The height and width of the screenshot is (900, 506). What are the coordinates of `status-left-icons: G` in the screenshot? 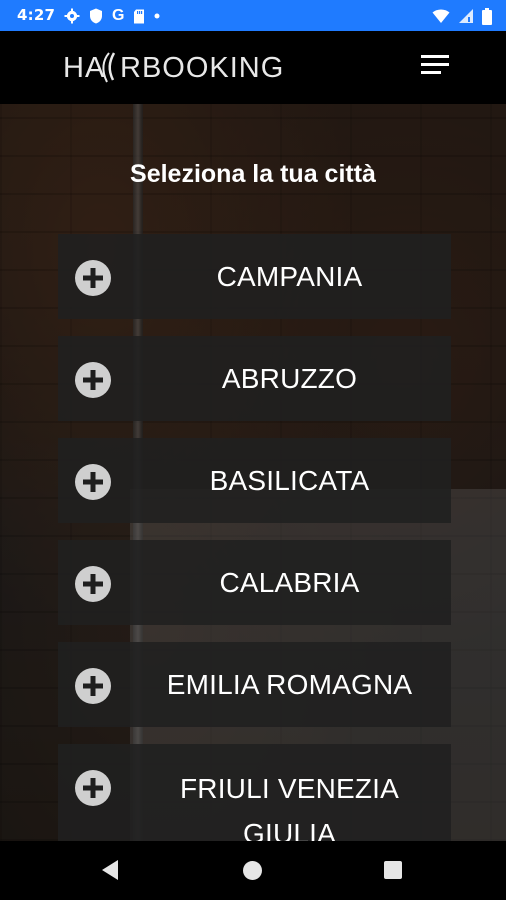 It's located at (112, 16).